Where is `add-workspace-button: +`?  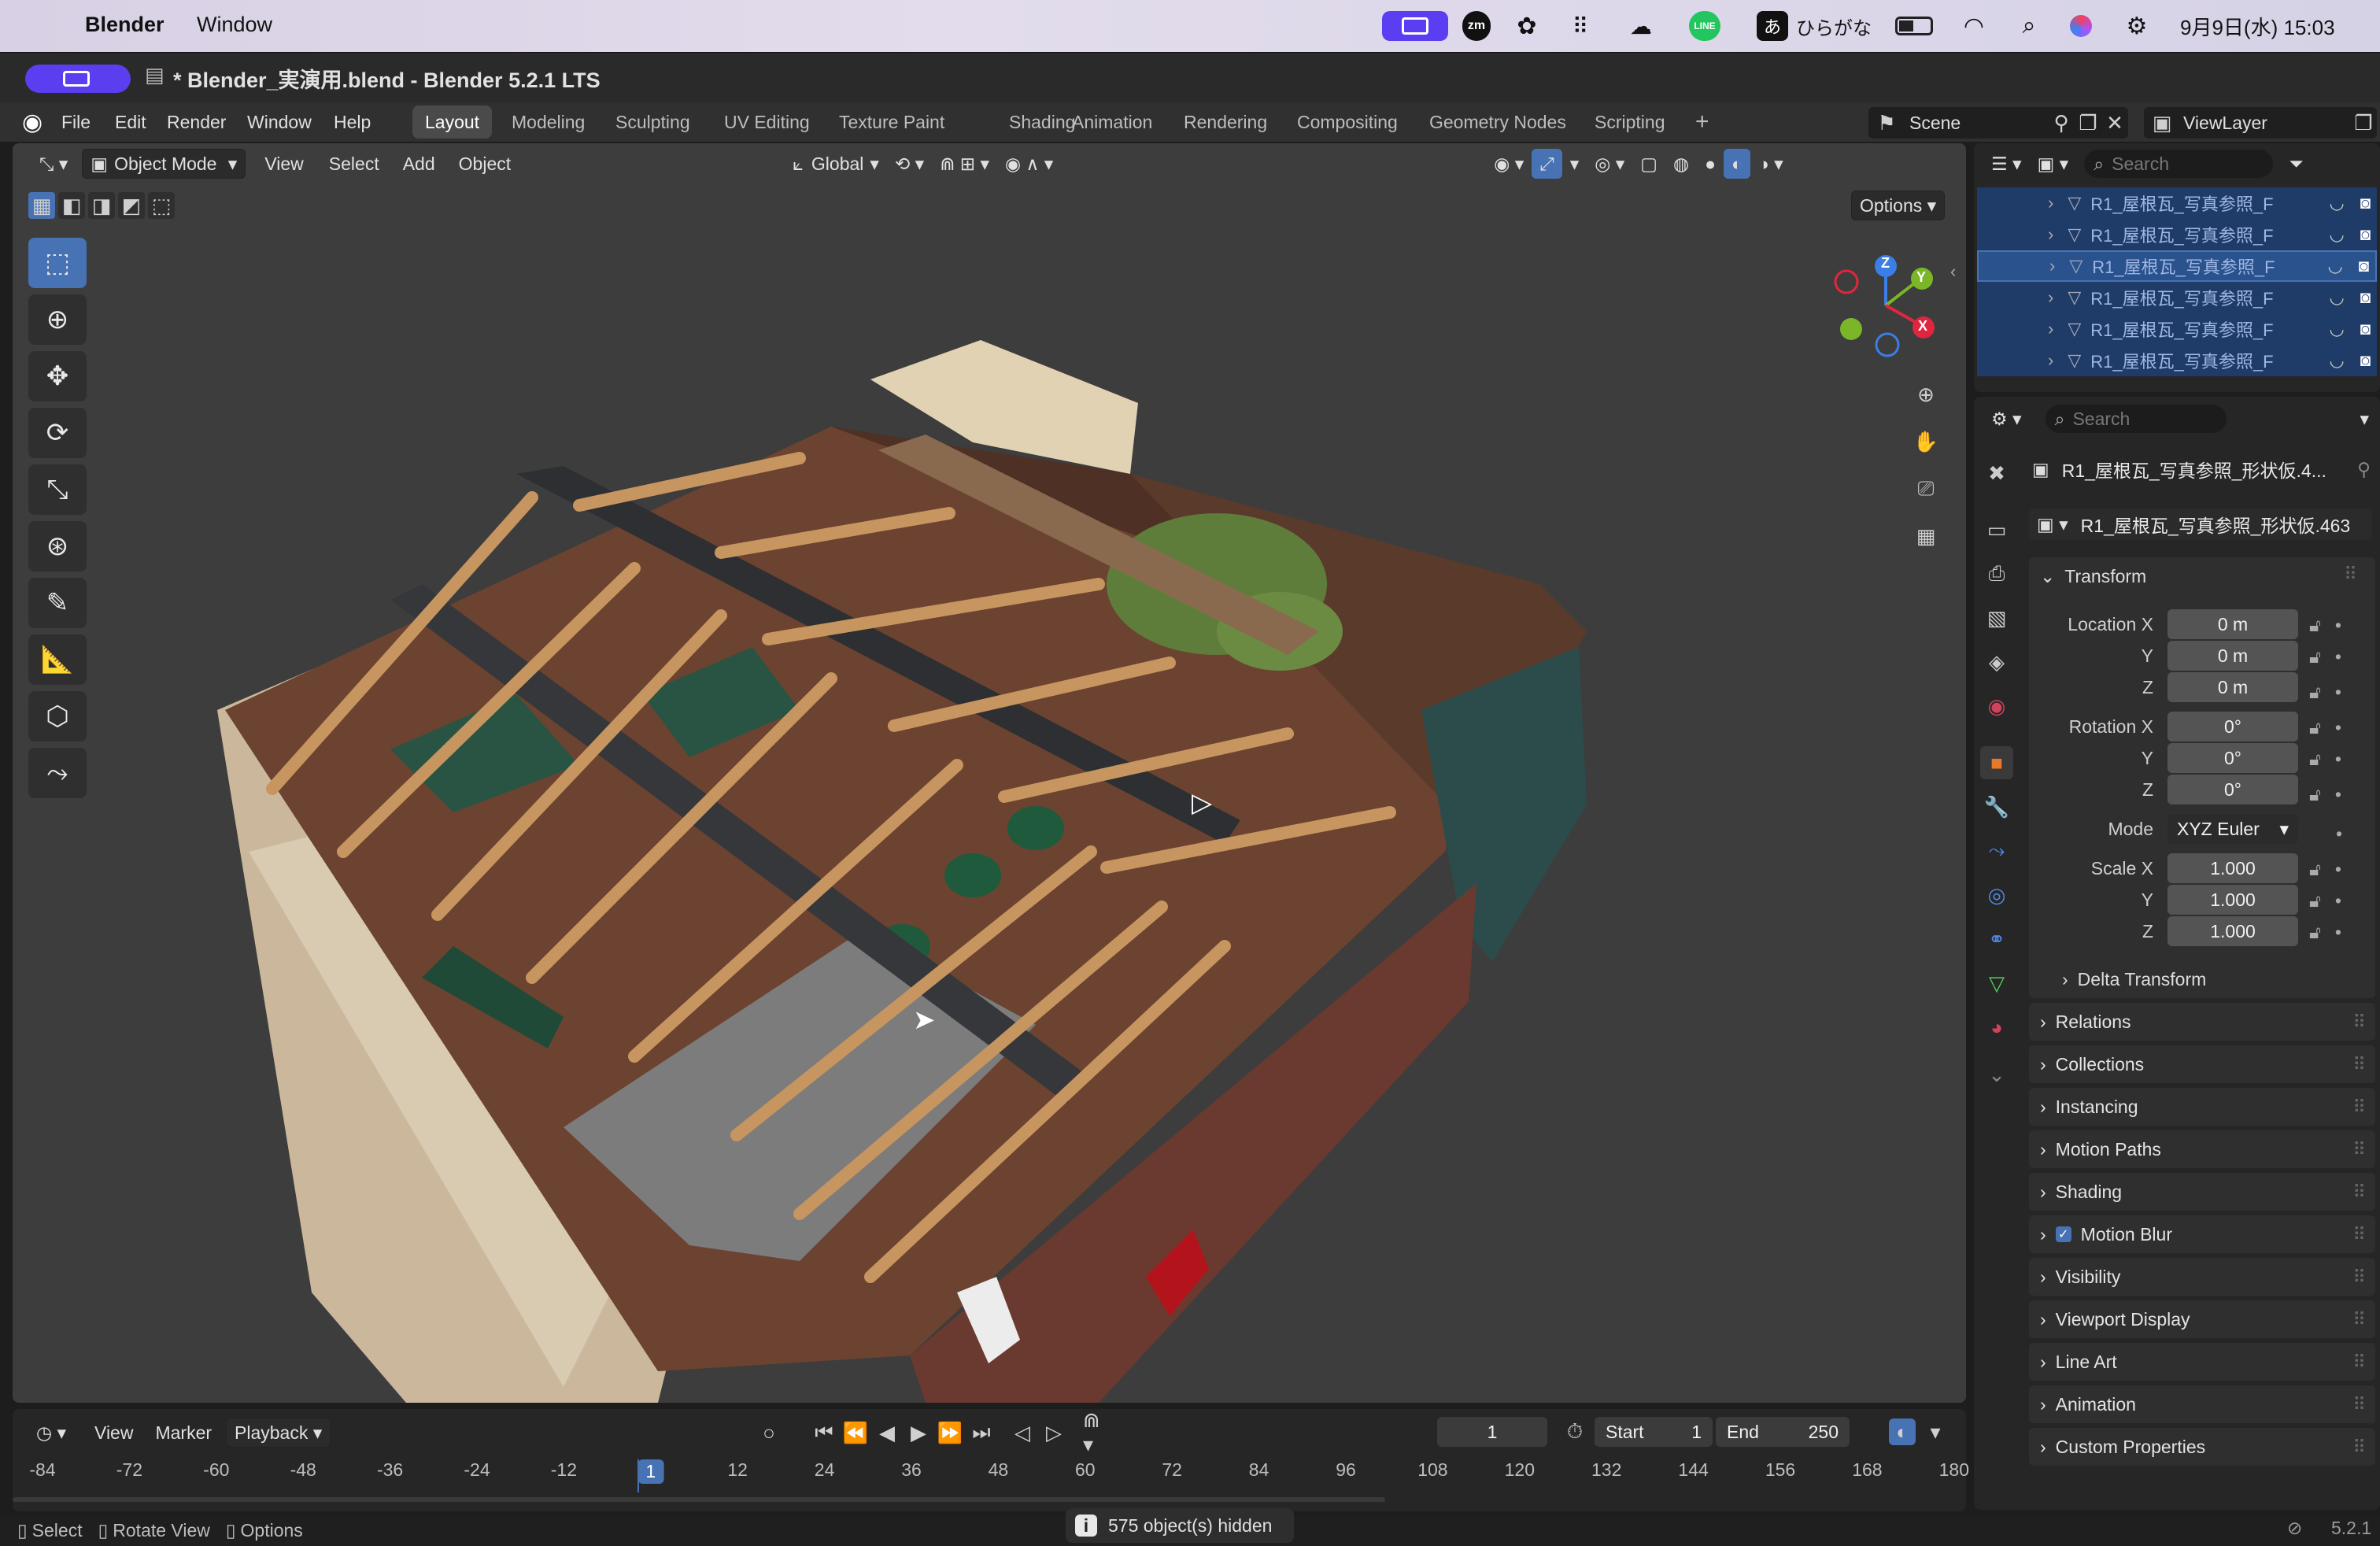
add-workspace-button: + is located at coordinates (1702, 122).